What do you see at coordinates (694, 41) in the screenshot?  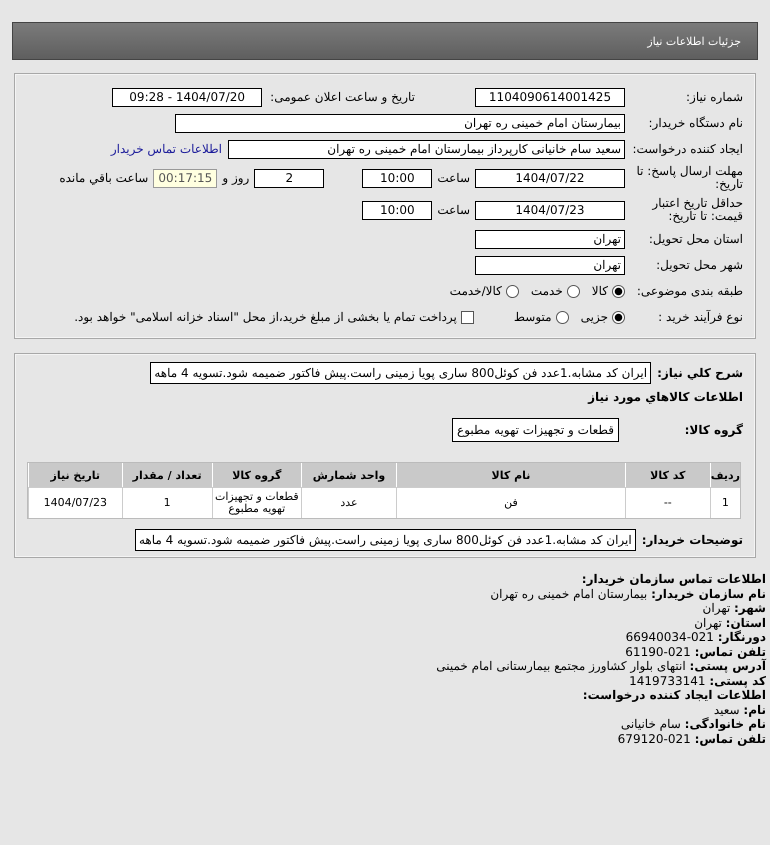 I see `page-title: جزئیات اطلاعات نیاز` at bounding box center [694, 41].